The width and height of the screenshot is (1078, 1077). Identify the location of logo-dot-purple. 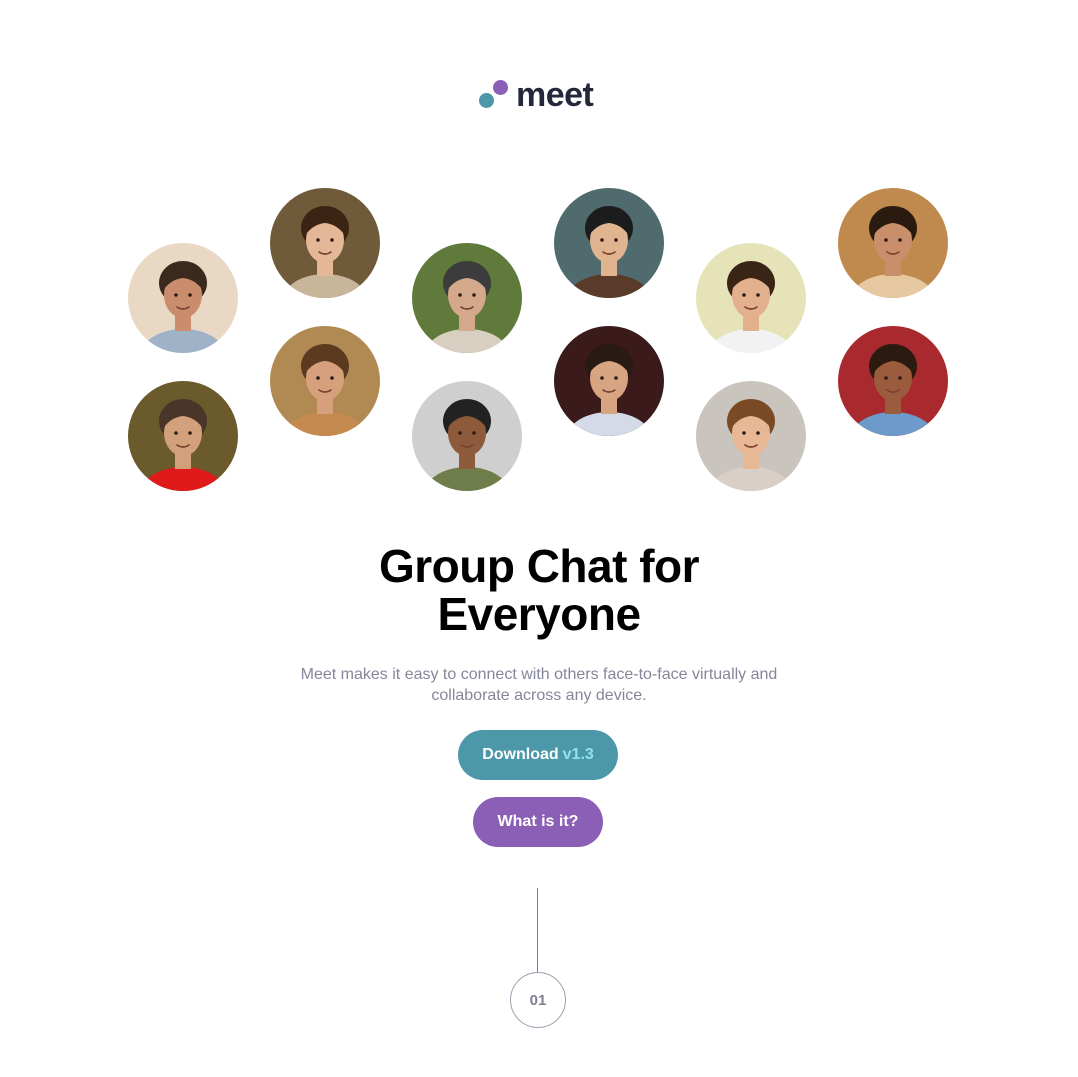
(500, 87).